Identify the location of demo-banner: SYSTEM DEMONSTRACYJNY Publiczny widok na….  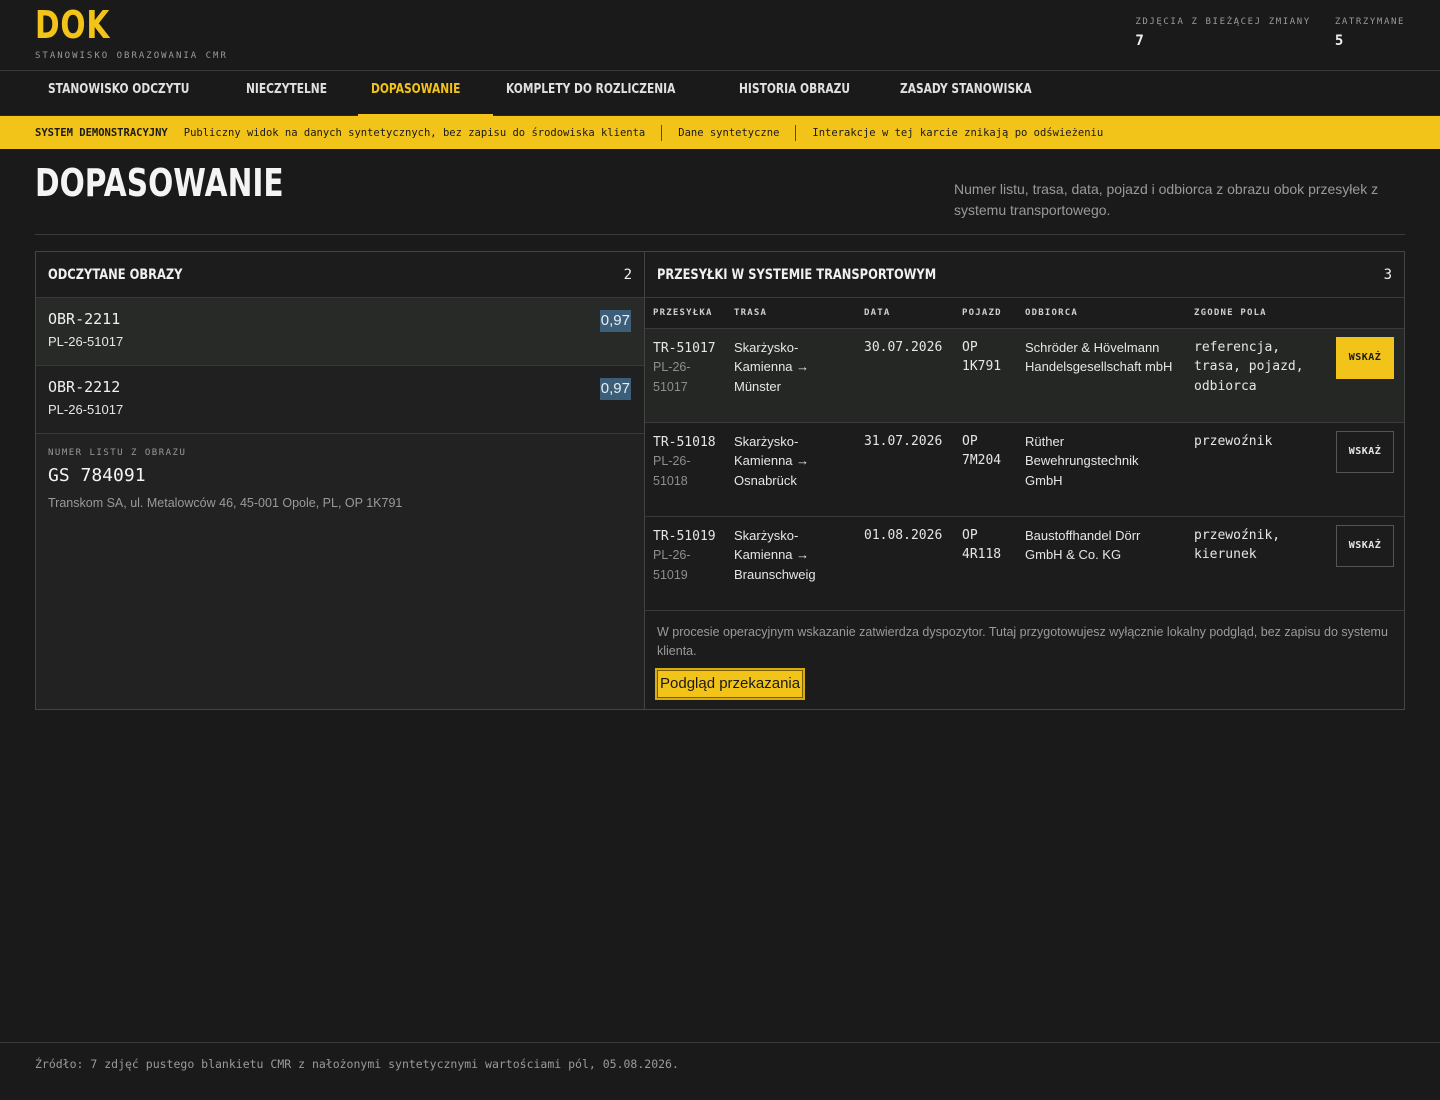
(720, 132).